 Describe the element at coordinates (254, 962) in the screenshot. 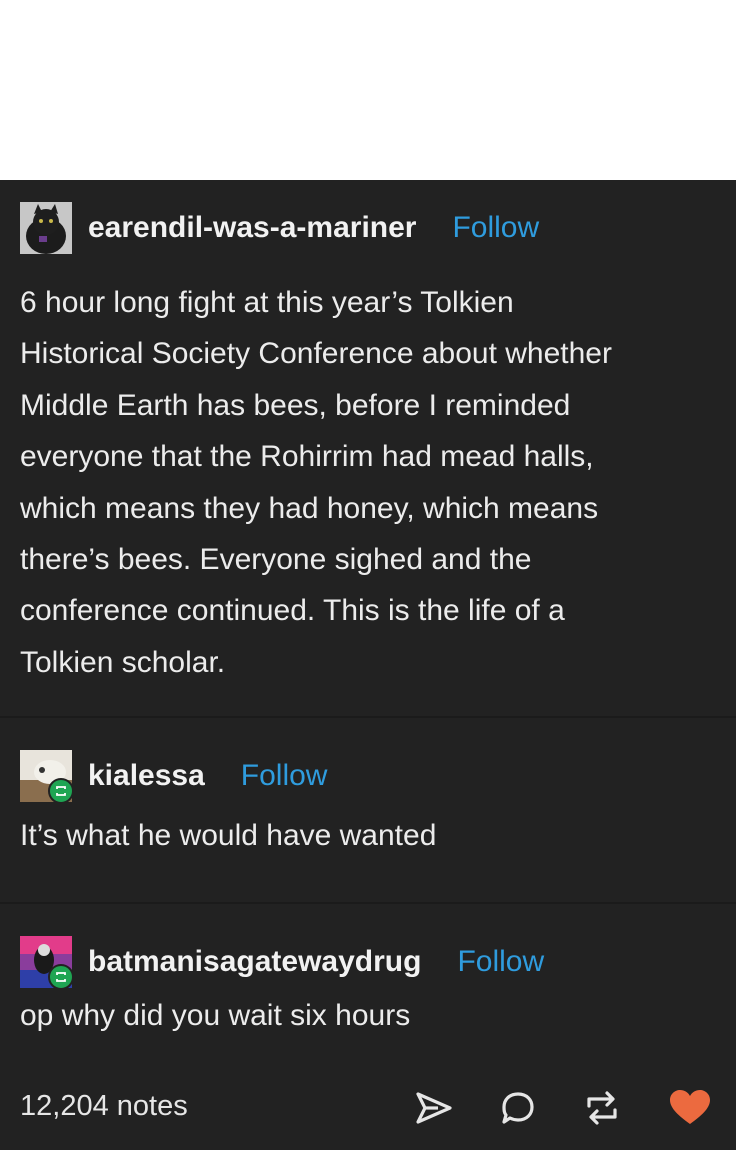

I see `username: batmanisagatewaydrug` at that location.